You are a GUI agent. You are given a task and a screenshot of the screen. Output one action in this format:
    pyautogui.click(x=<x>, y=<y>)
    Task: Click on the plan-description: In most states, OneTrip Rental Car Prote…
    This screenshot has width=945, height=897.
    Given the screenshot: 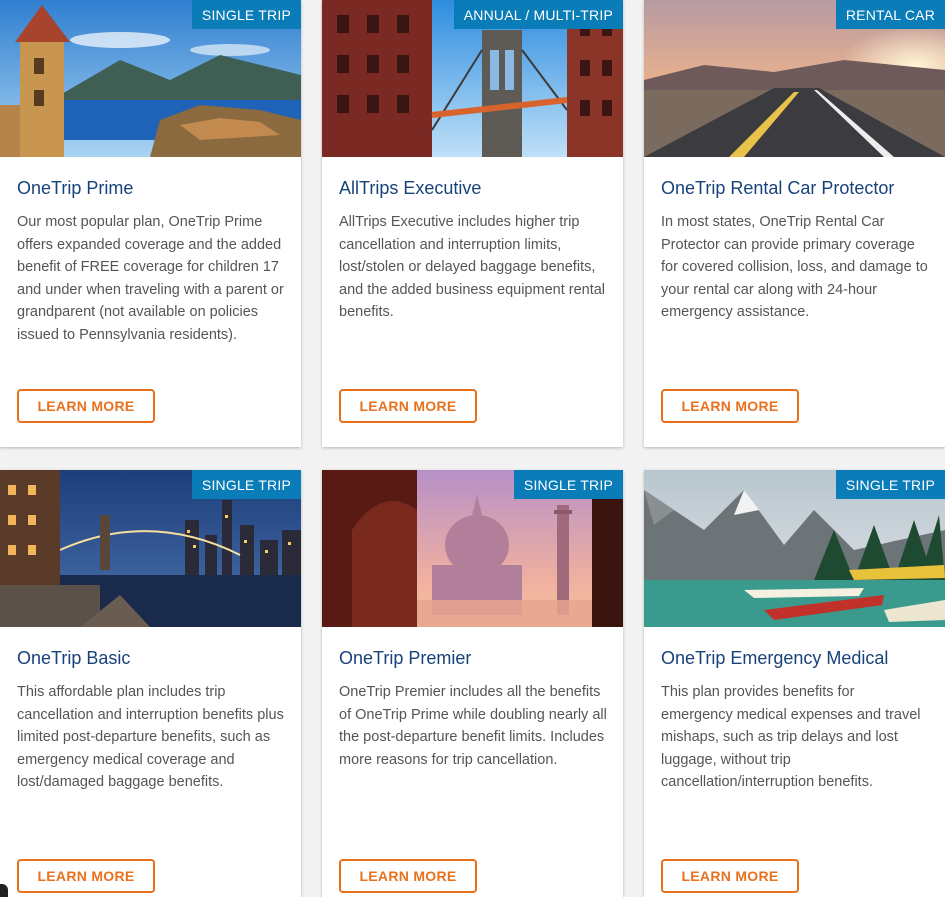 What is the action you would take?
    pyautogui.click(x=794, y=267)
    